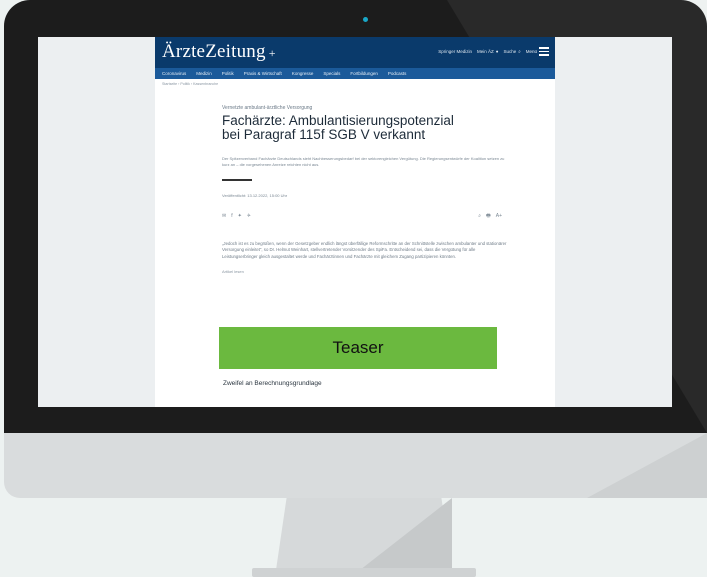 The image size is (707, 577). I want to click on nav-item-podcasts: Podcasts, so click(397, 73).